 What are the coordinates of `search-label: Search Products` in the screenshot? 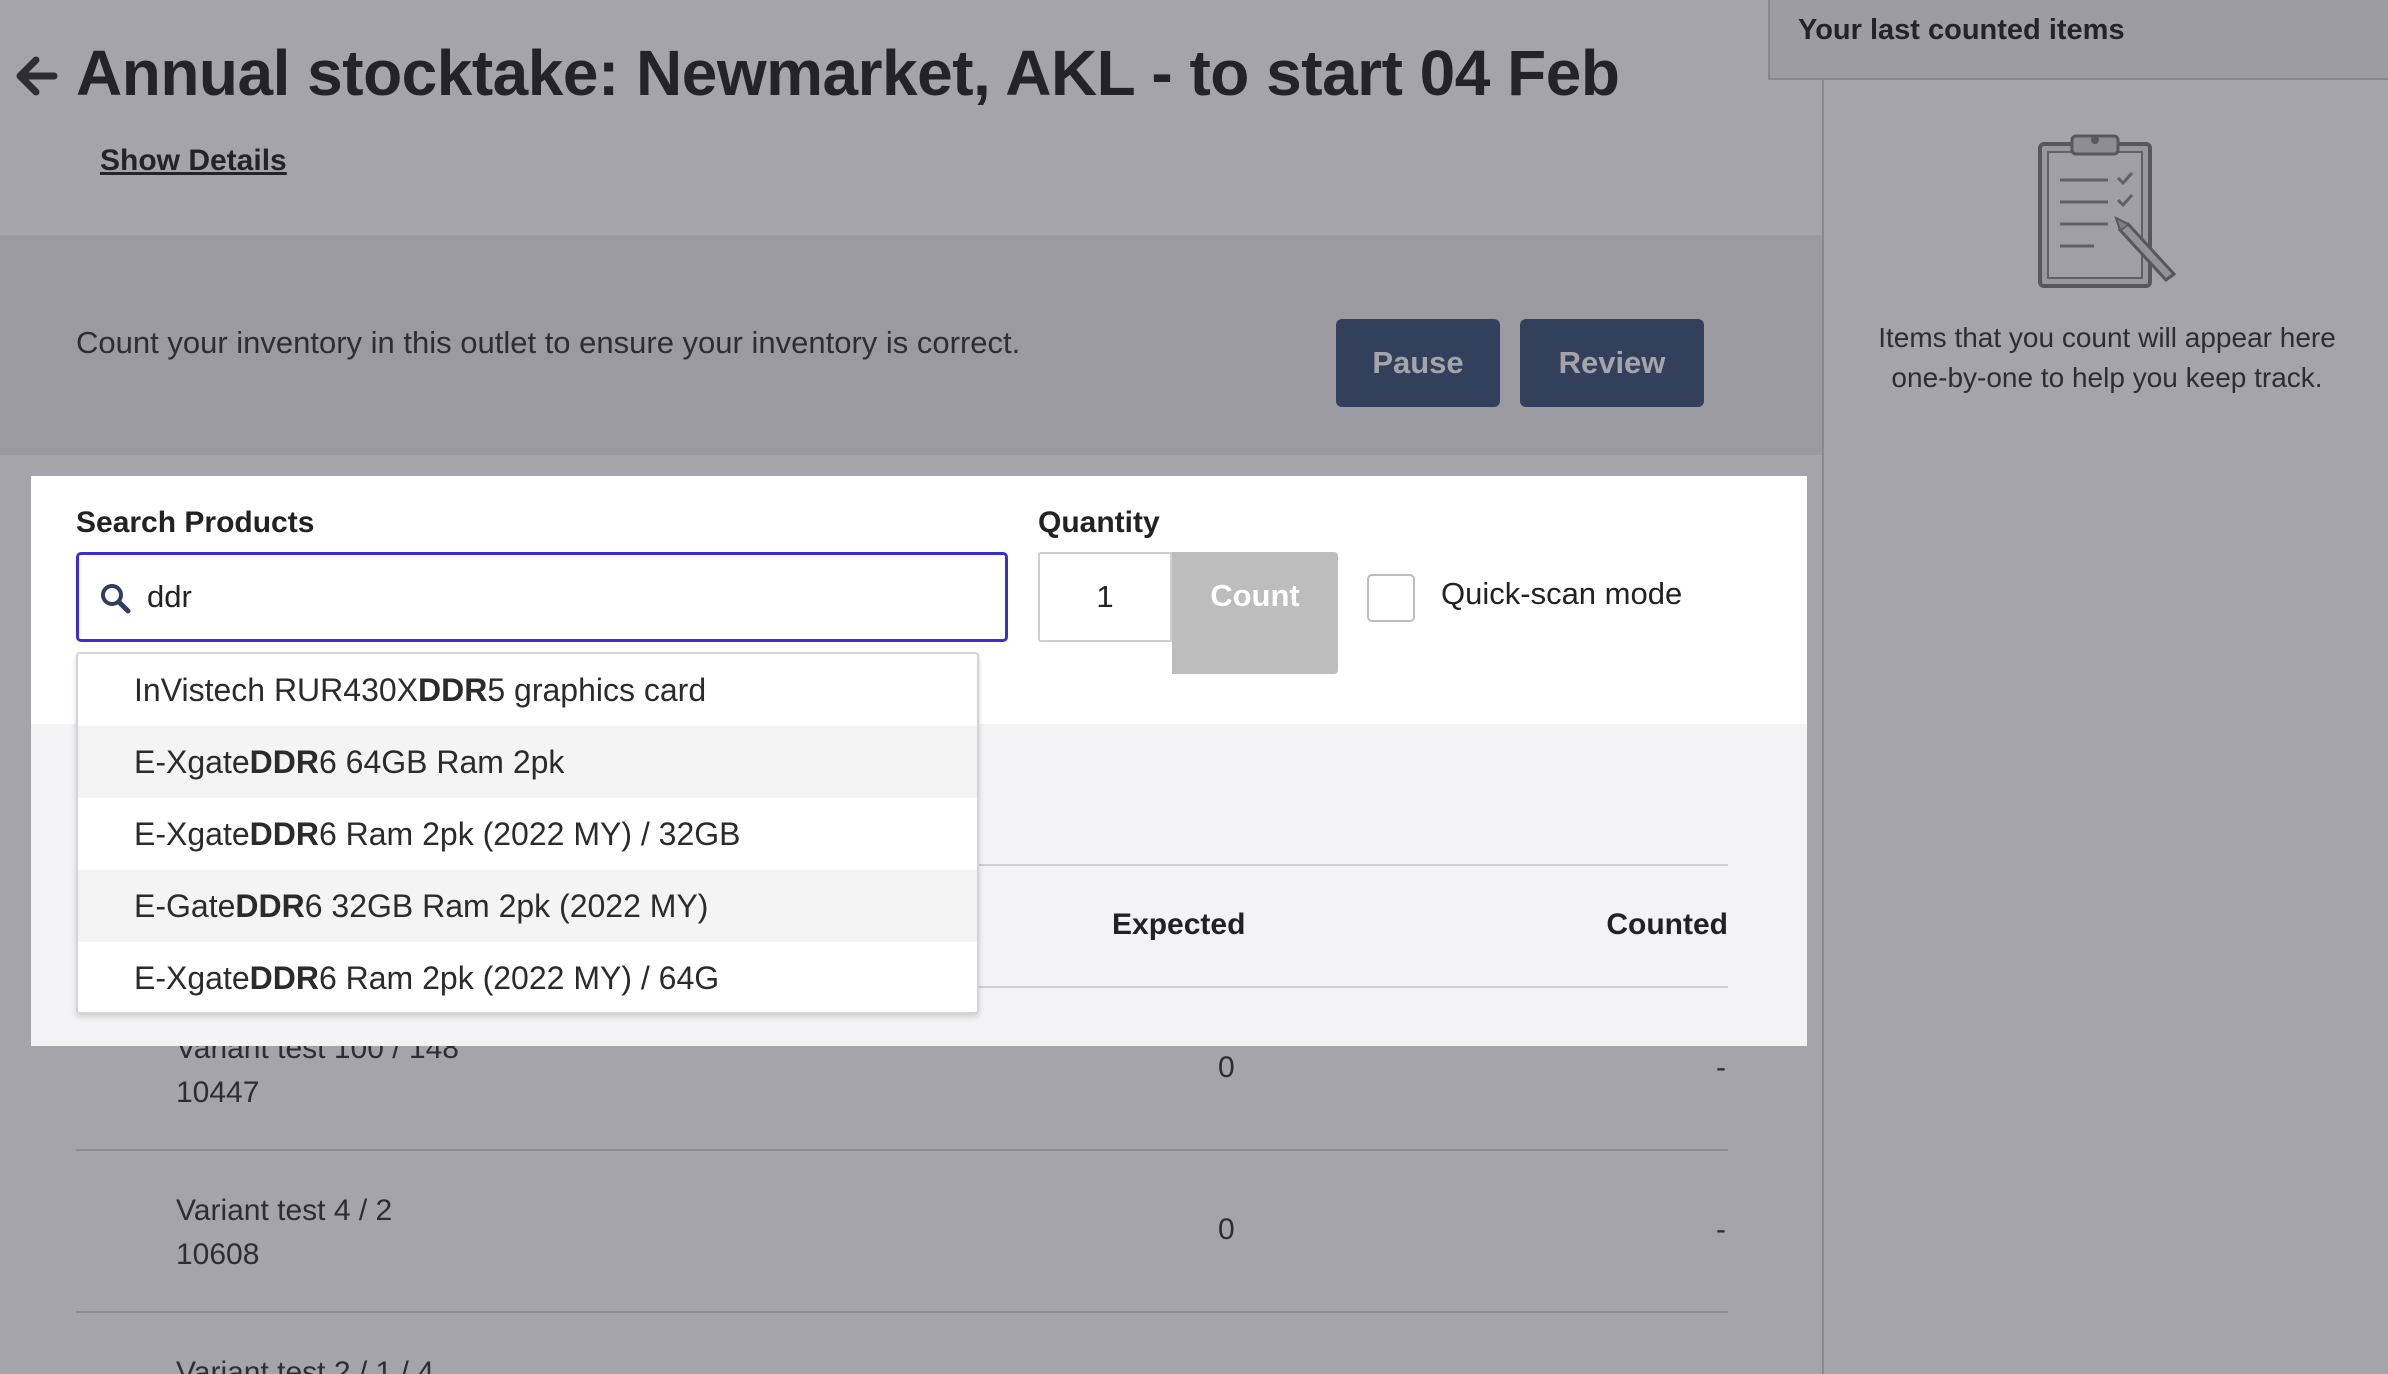 It's located at (195, 522).